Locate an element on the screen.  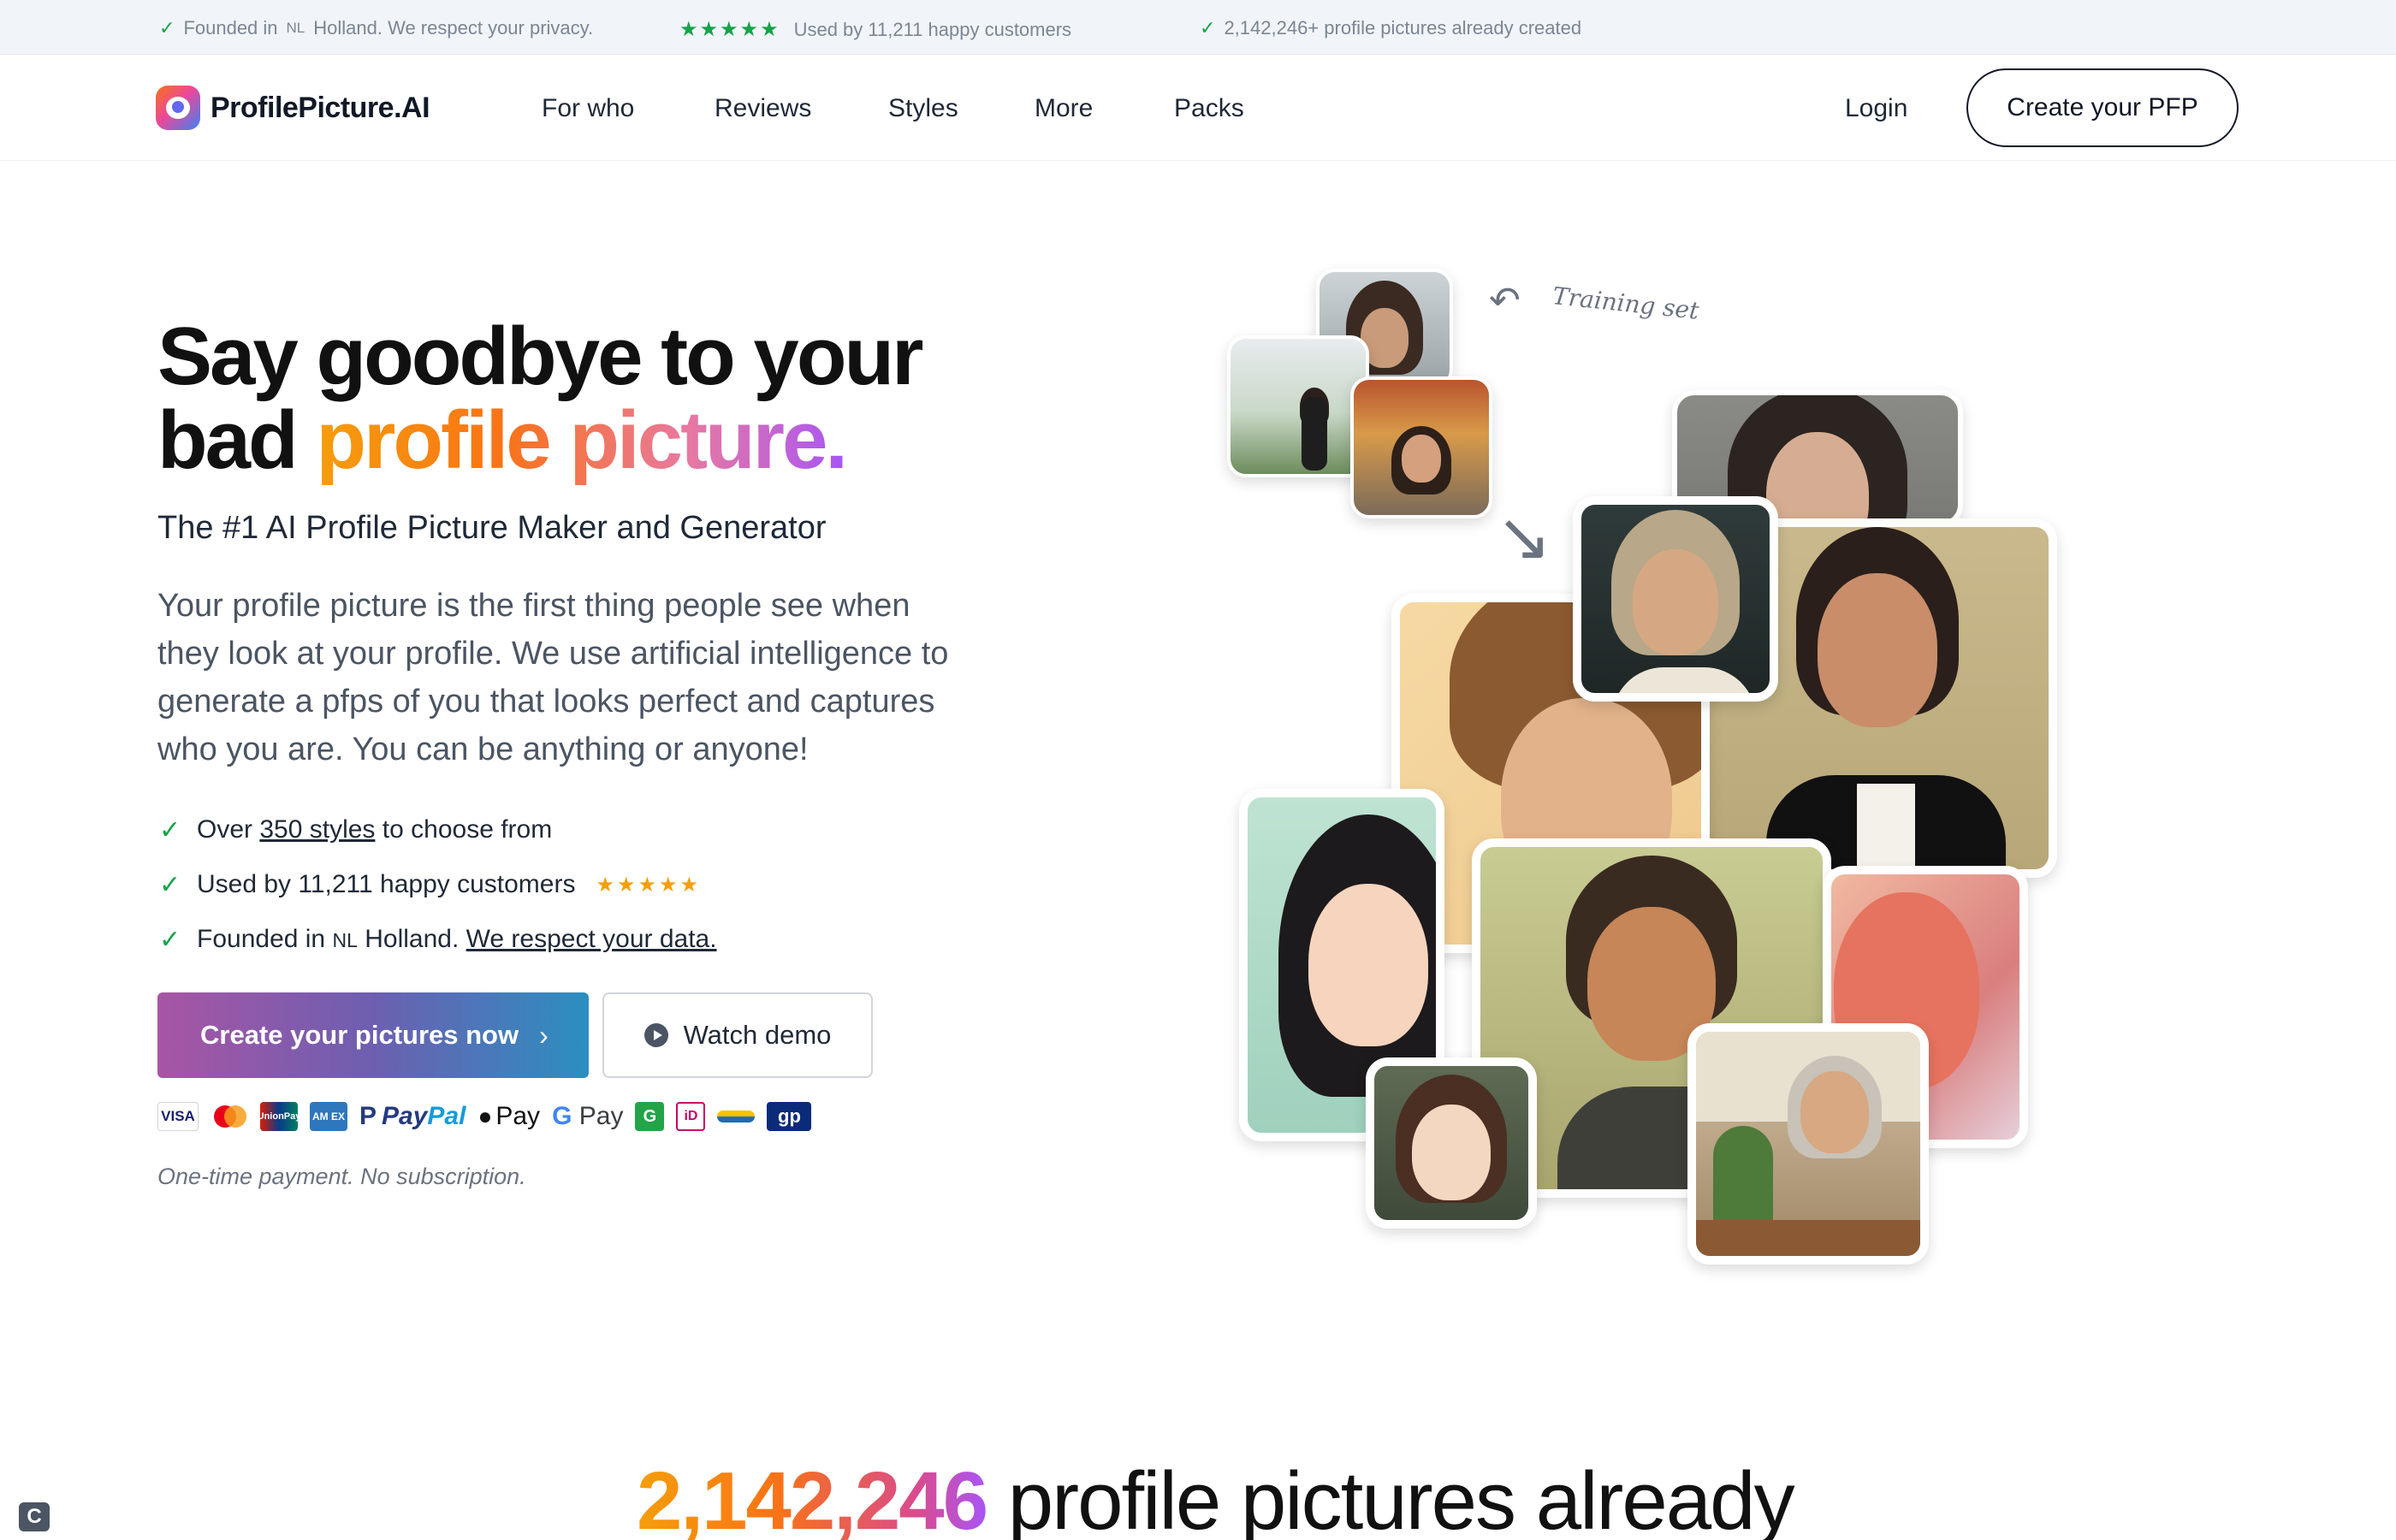
nav-link-styles: Styles is located at coordinates (923, 108).